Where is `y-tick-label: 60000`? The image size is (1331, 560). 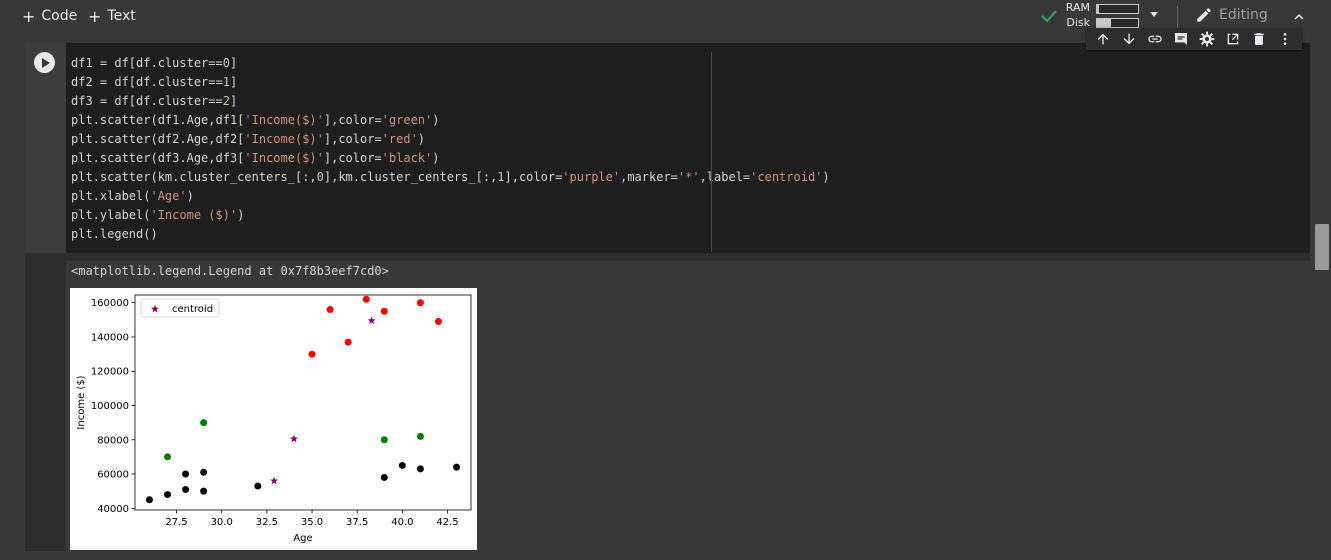
y-tick-label: 60000 is located at coordinates (113, 475).